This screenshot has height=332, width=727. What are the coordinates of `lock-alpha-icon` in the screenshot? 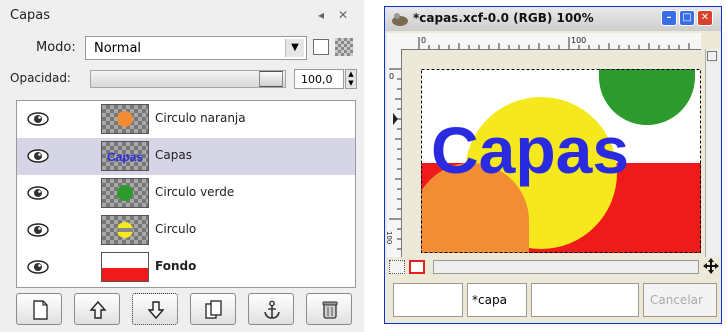 It's located at (344, 47).